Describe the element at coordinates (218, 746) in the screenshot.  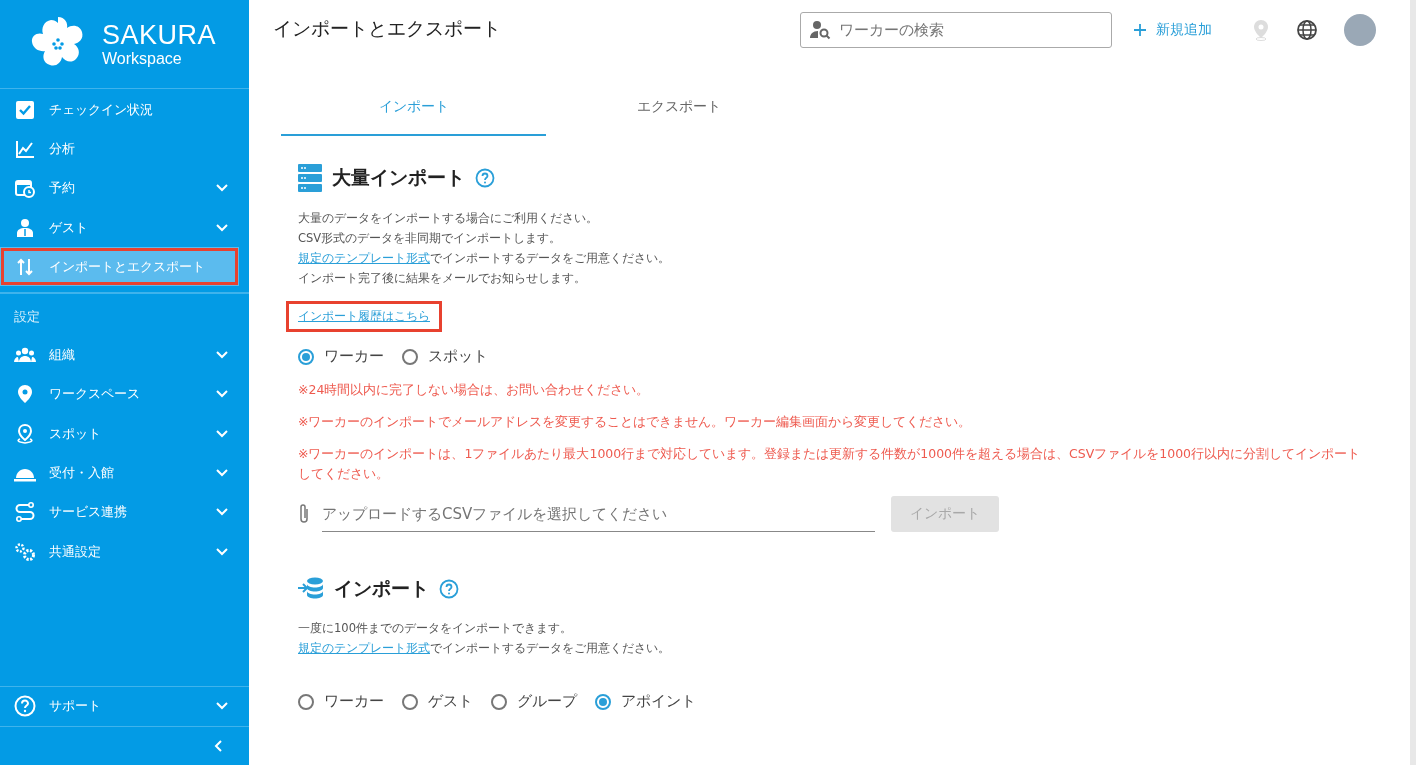
I see `collapse-icon` at that location.